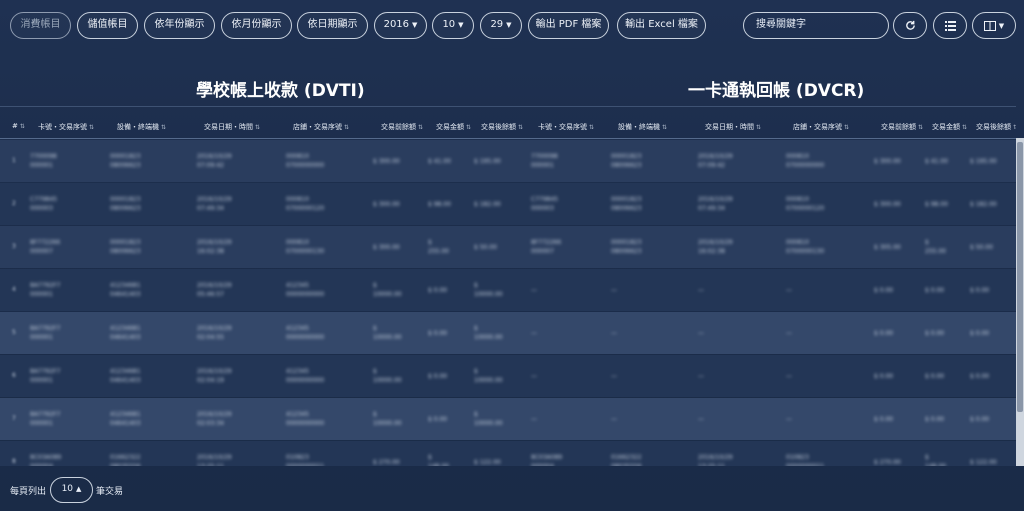  What do you see at coordinates (1020, 277) in the screenshot?
I see `scrollbar-thumb` at bounding box center [1020, 277].